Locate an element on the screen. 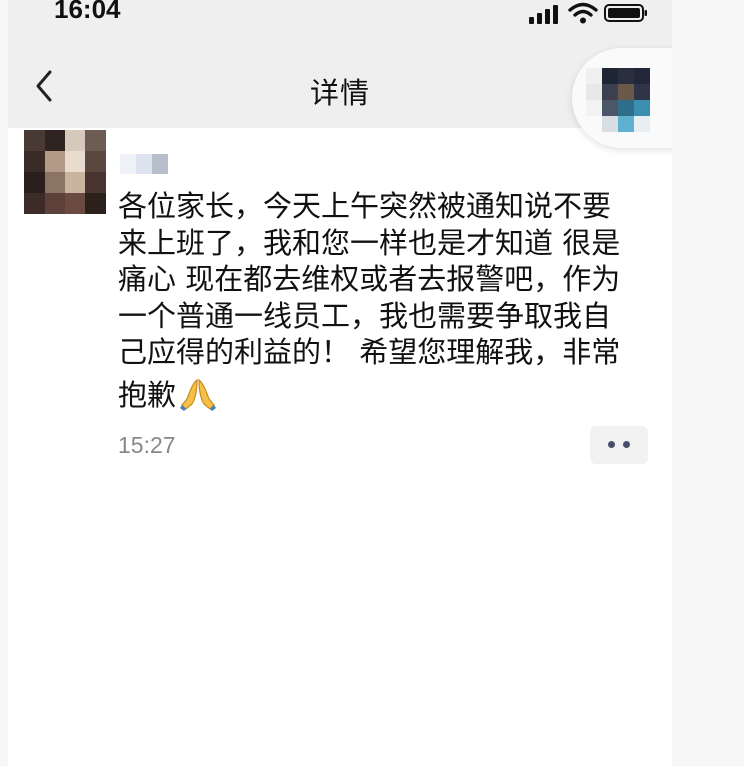  message-line: 各位家长，今天上午突然被通知说不要 is located at coordinates (365, 206).